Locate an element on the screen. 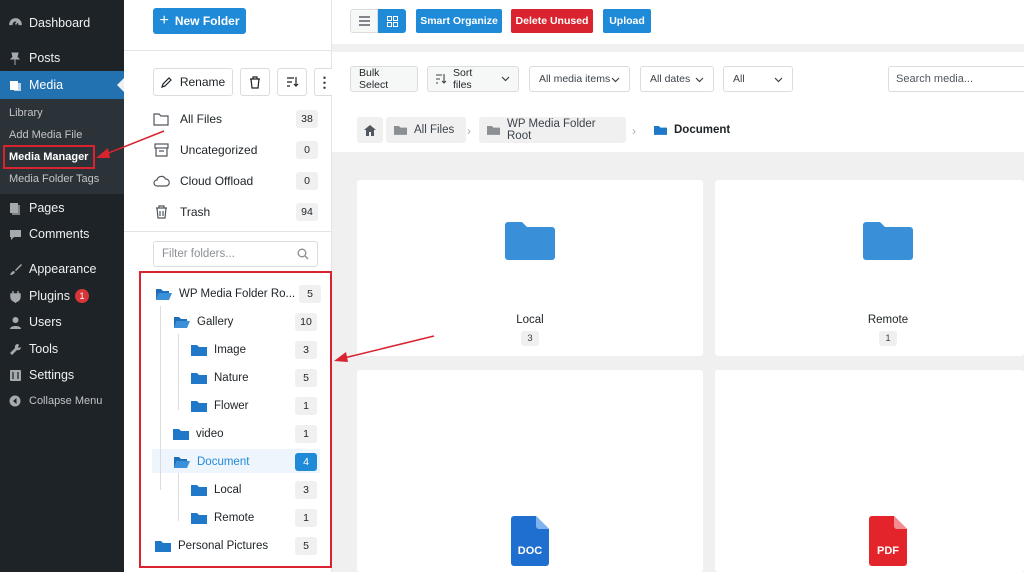 The image size is (1024, 572). rename-label: Rename is located at coordinates (202, 82).